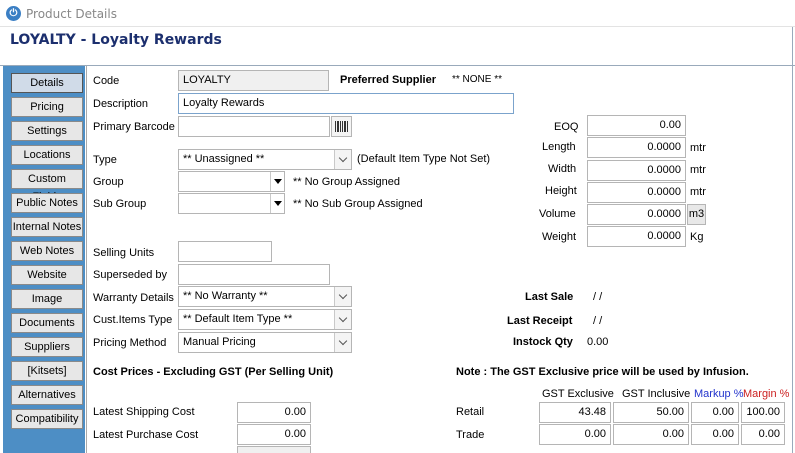 The image size is (795, 453). Describe the element at coordinates (656, 394) in the screenshot. I see `col-gst-inclusive: GST Inclusive` at that location.